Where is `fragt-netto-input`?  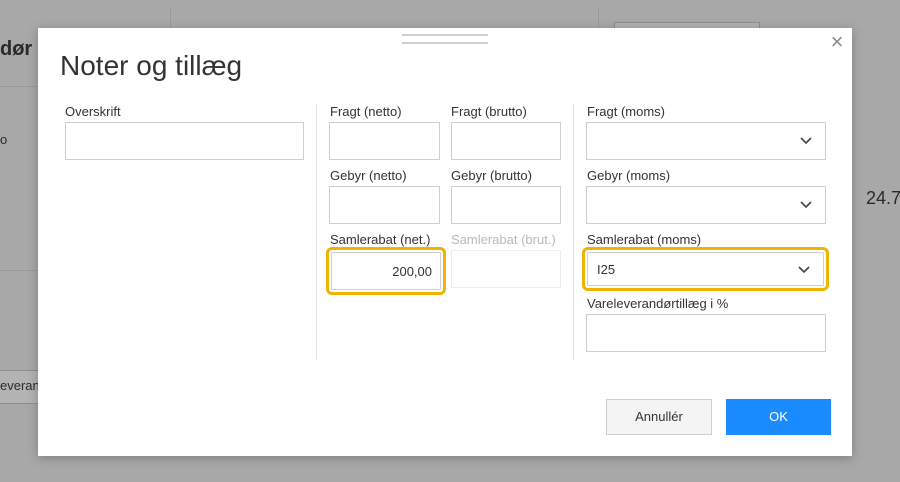
fragt-netto-input is located at coordinates (384, 141).